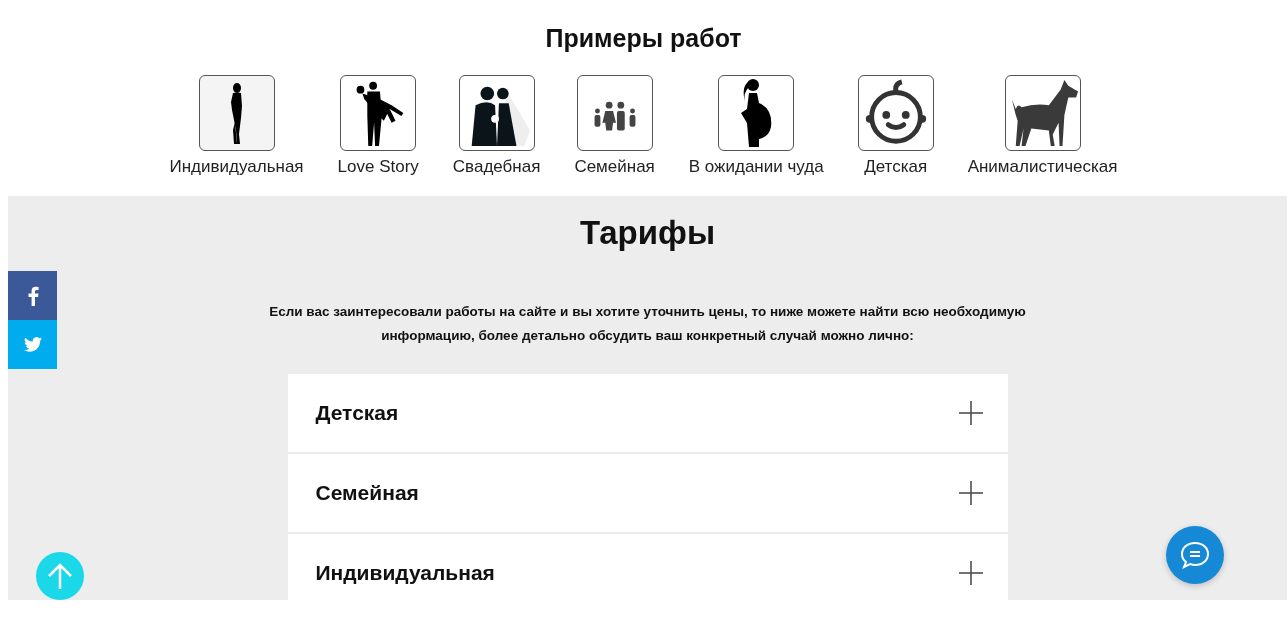  I want to click on facebook-share-button, so click(32, 295).